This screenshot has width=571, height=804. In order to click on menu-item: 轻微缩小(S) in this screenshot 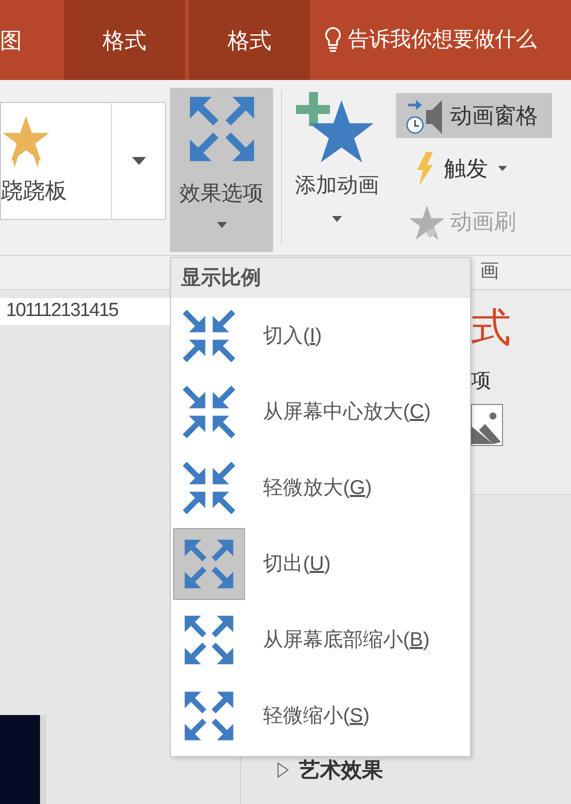, I will do `click(320, 716)`.